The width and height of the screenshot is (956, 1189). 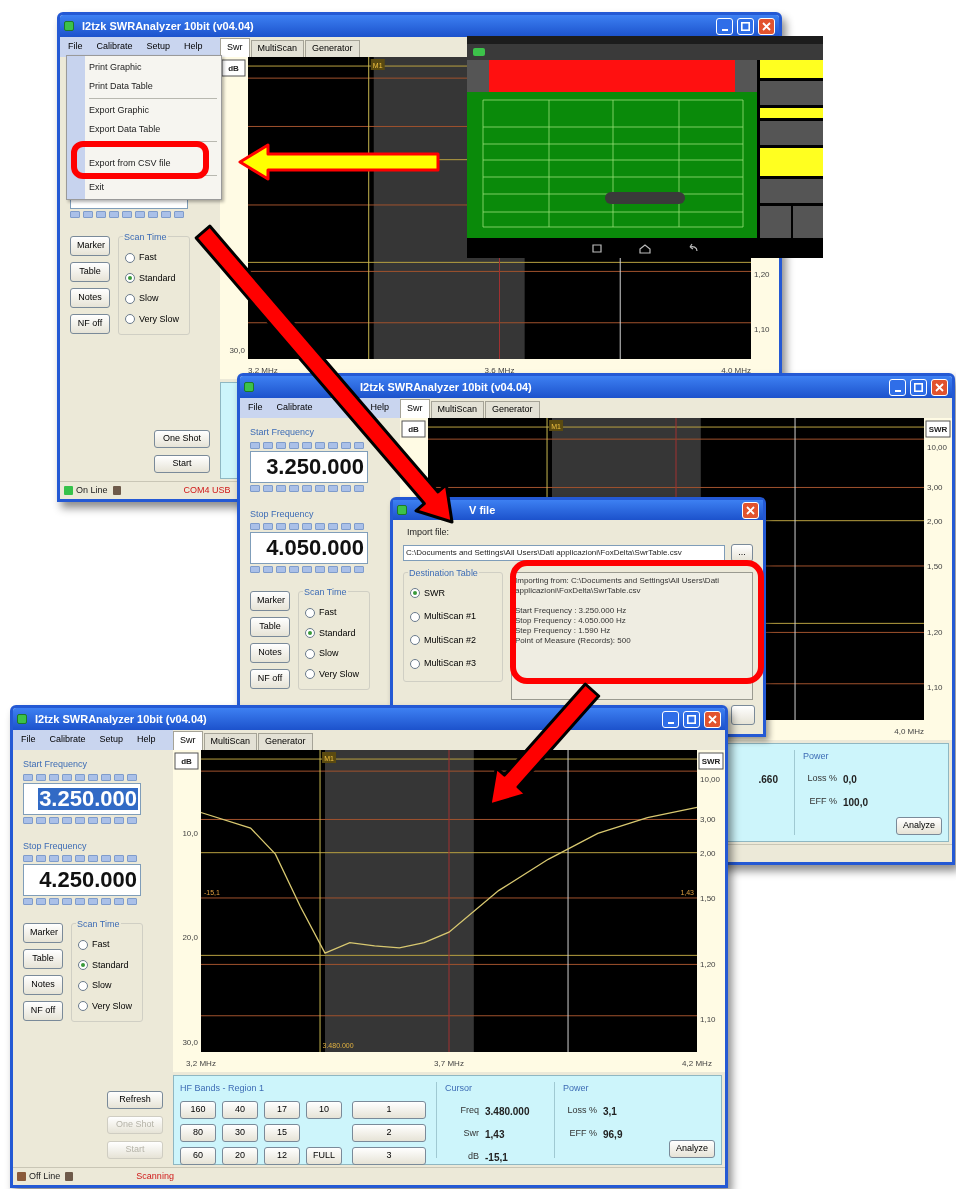 What do you see at coordinates (743, 715) in the screenshot?
I see `dialog-button` at bounding box center [743, 715].